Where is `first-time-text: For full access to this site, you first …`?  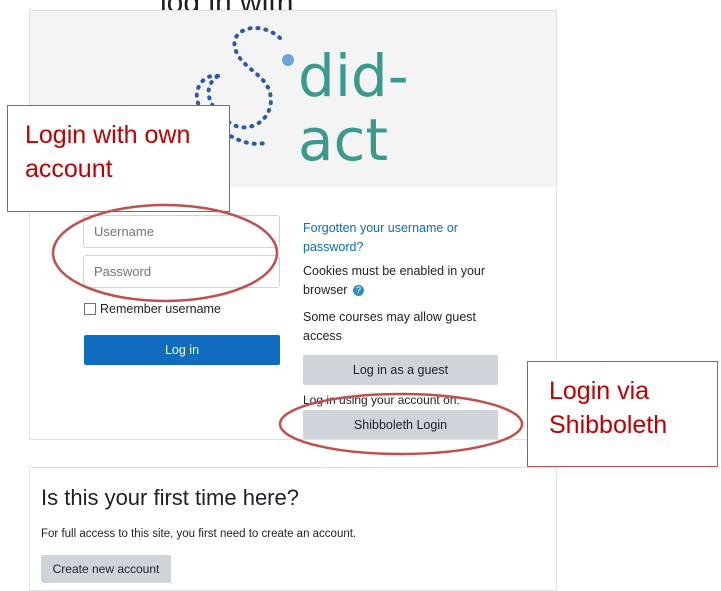 first-time-text: For full access to this site, you first … is located at coordinates (199, 534).